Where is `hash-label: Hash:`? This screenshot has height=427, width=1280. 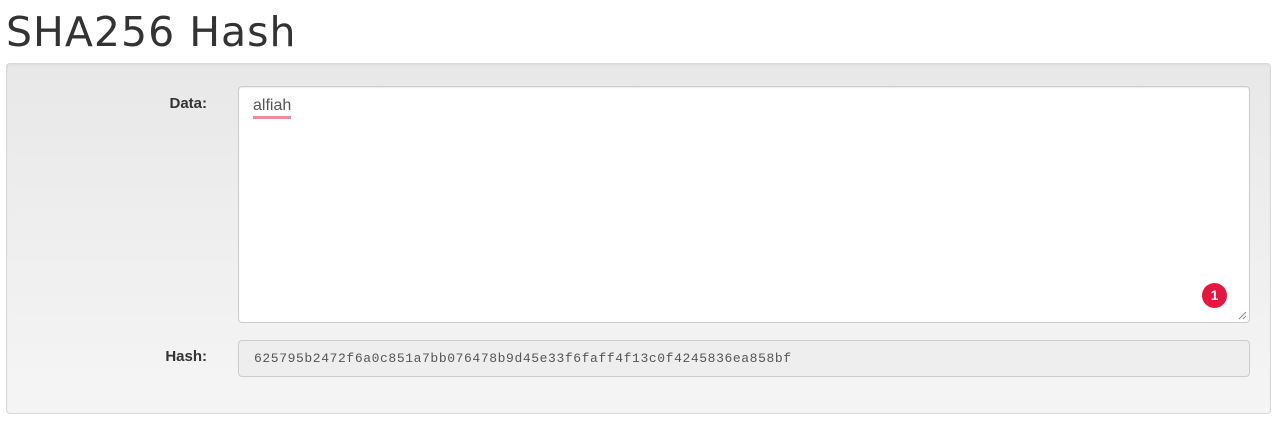 hash-label: Hash: is located at coordinates (186, 356).